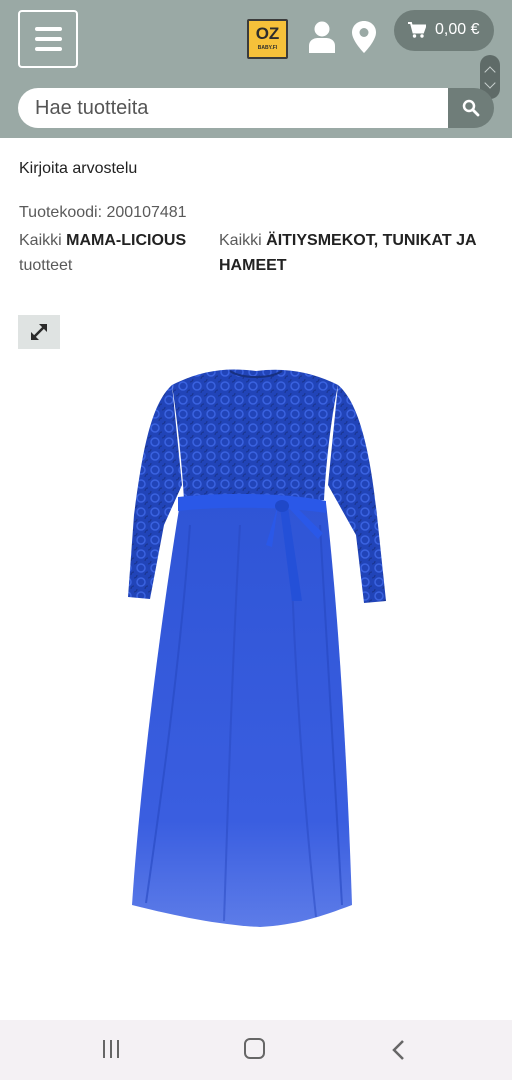  I want to click on logo-text: OZ, so click(267, 33).